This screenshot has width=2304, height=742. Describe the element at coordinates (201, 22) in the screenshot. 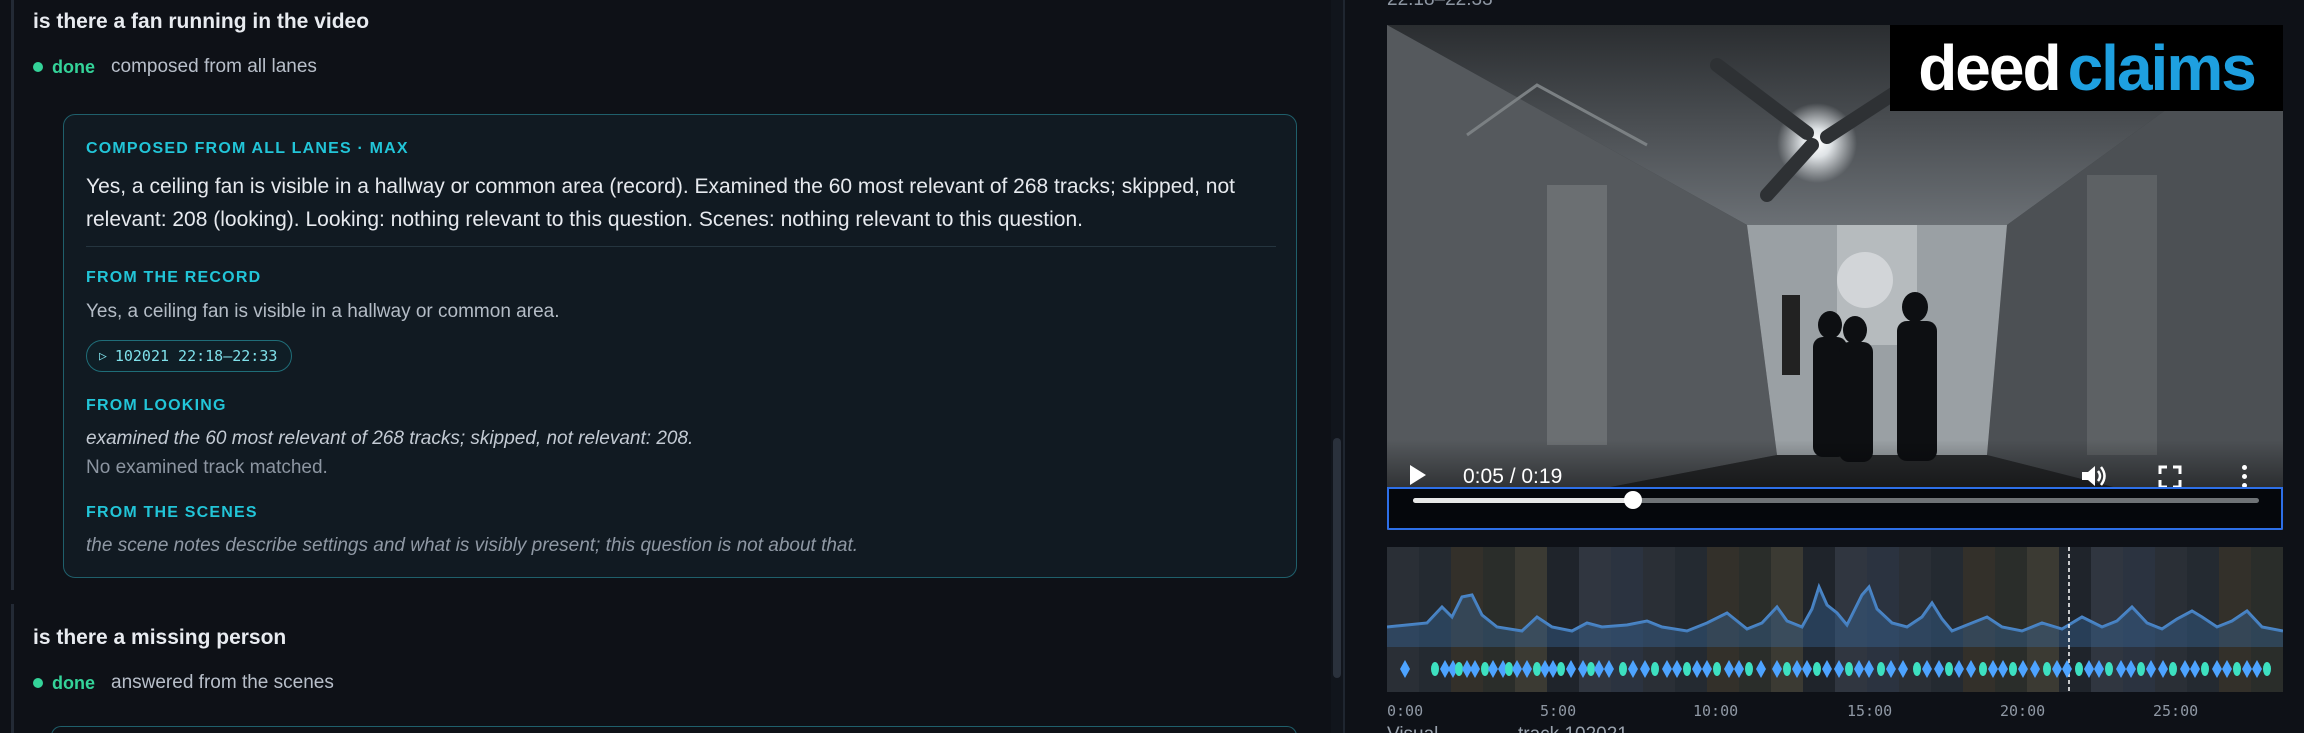

I see `question-title: is there a fan running in the video` at that location.